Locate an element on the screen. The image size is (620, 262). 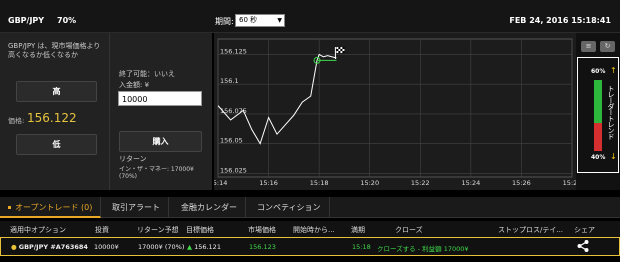
chevron-down-icon: ▼ is located at coordinates (279, 20).